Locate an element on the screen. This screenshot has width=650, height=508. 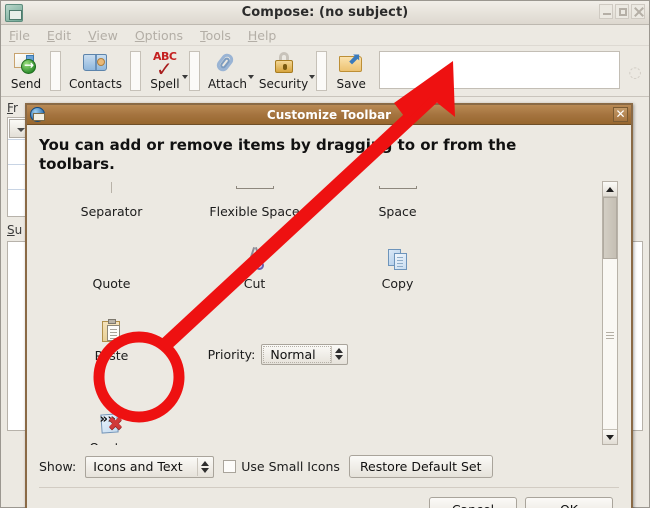
palette-item-quotes: »»✖ Quotes is located at coordinates (111, 423).